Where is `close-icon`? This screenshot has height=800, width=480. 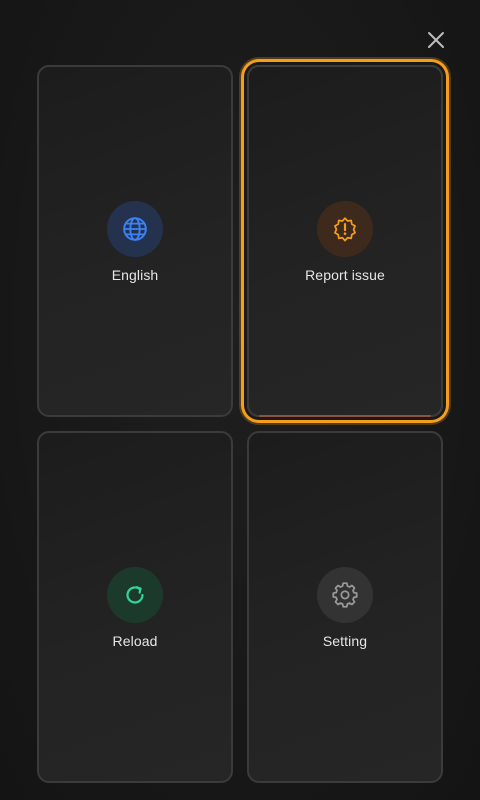
close-icon is located at coordinates (436, 40).